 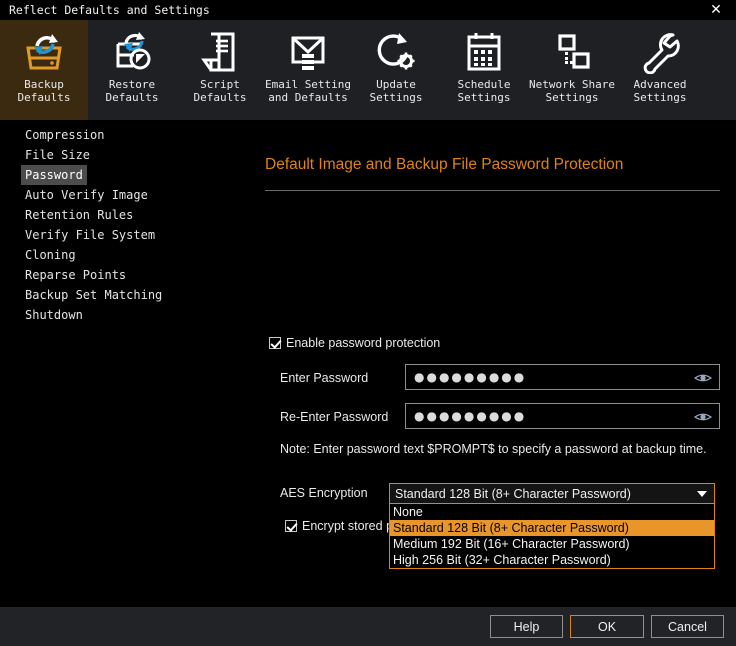 What do you see at coordinates (396, 52) in the screenshot?
I see `update-settings-icon` at bounding box center [396, 52].